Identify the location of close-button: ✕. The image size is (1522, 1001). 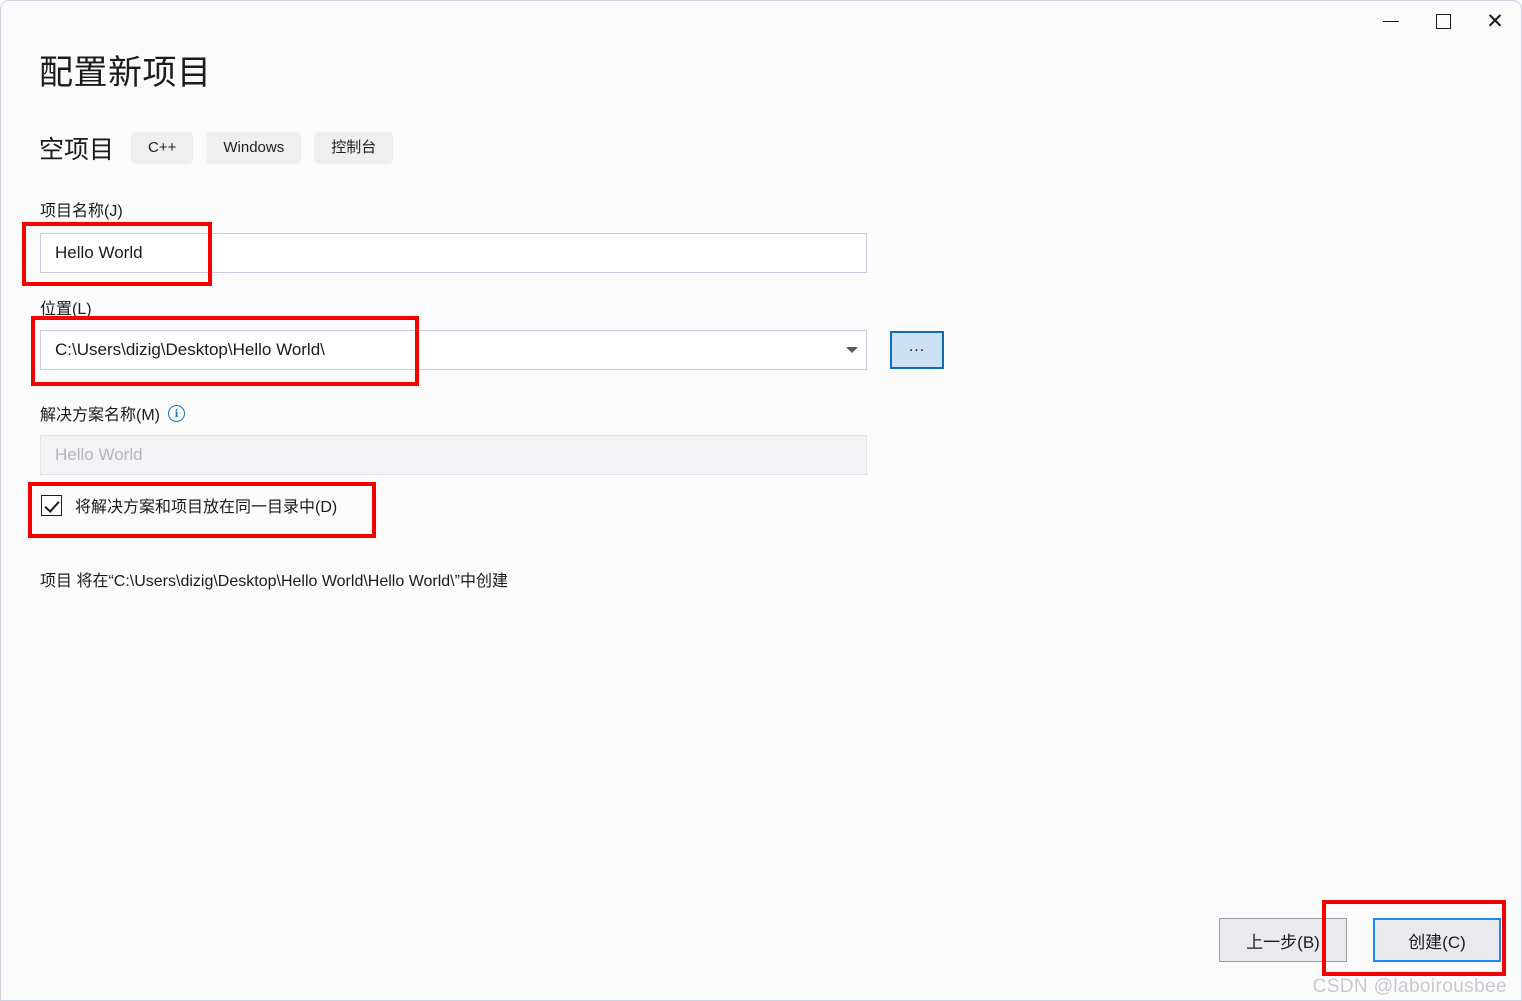
(1495, 21).